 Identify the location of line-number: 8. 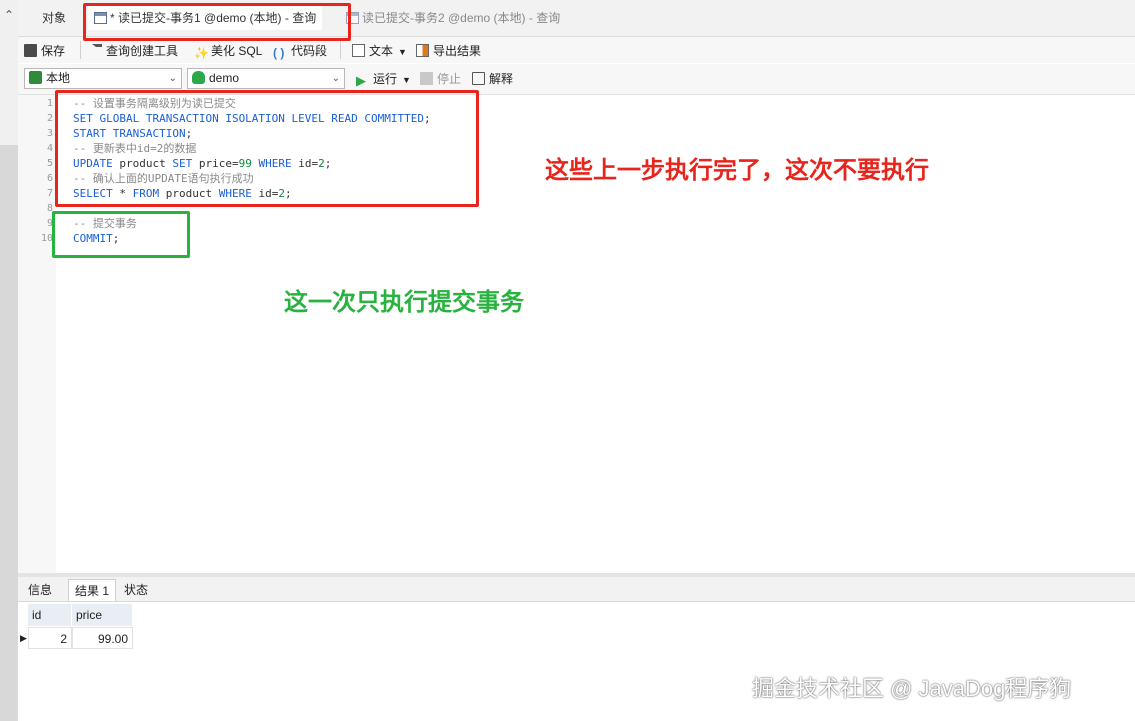
(49, 208).